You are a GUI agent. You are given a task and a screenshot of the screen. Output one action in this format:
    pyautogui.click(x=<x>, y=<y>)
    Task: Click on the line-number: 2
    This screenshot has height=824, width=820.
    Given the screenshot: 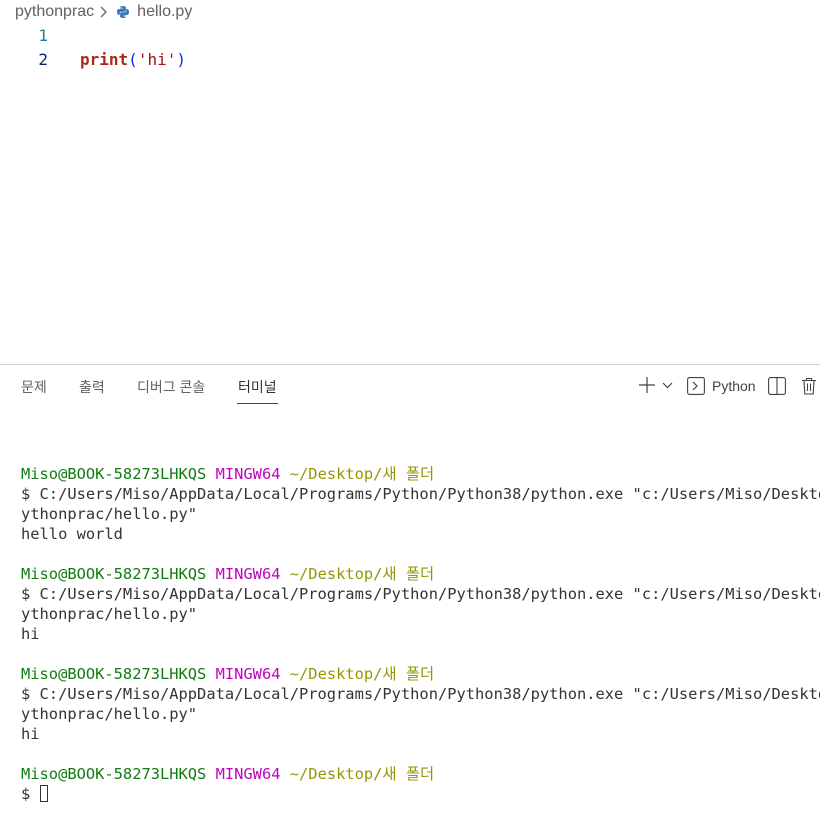 What is the action you would take?
    pyautogui.click(x=43, y=59)
    